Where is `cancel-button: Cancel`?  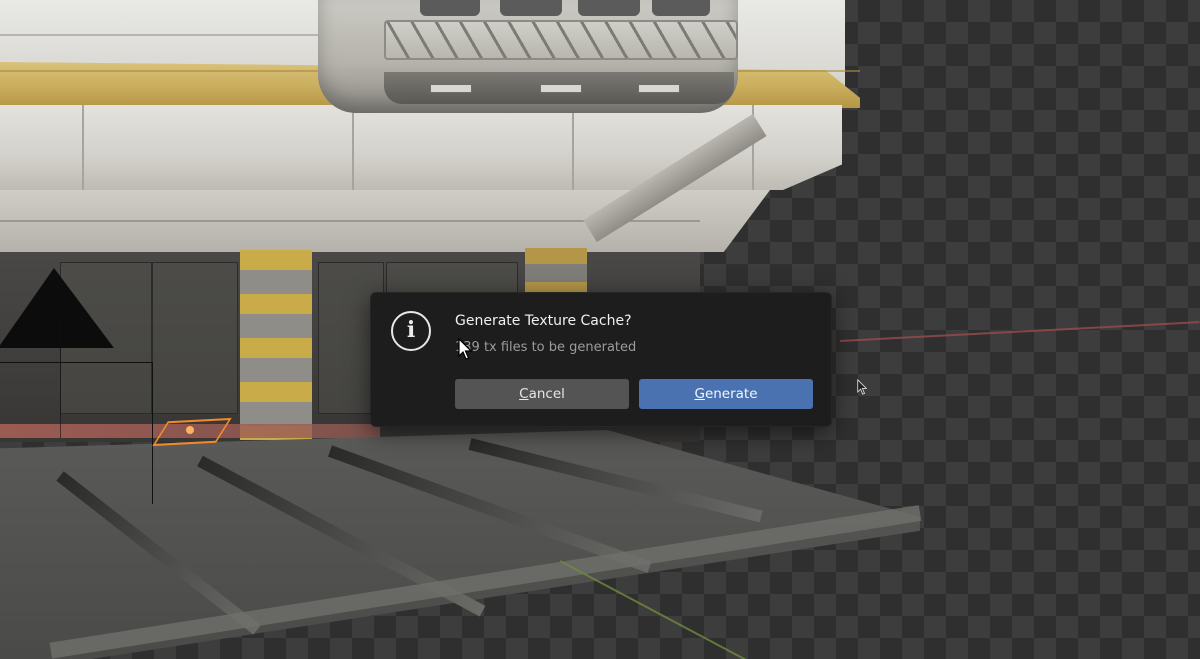
cancel-button: Cancel is located at coordinates (542, 394).